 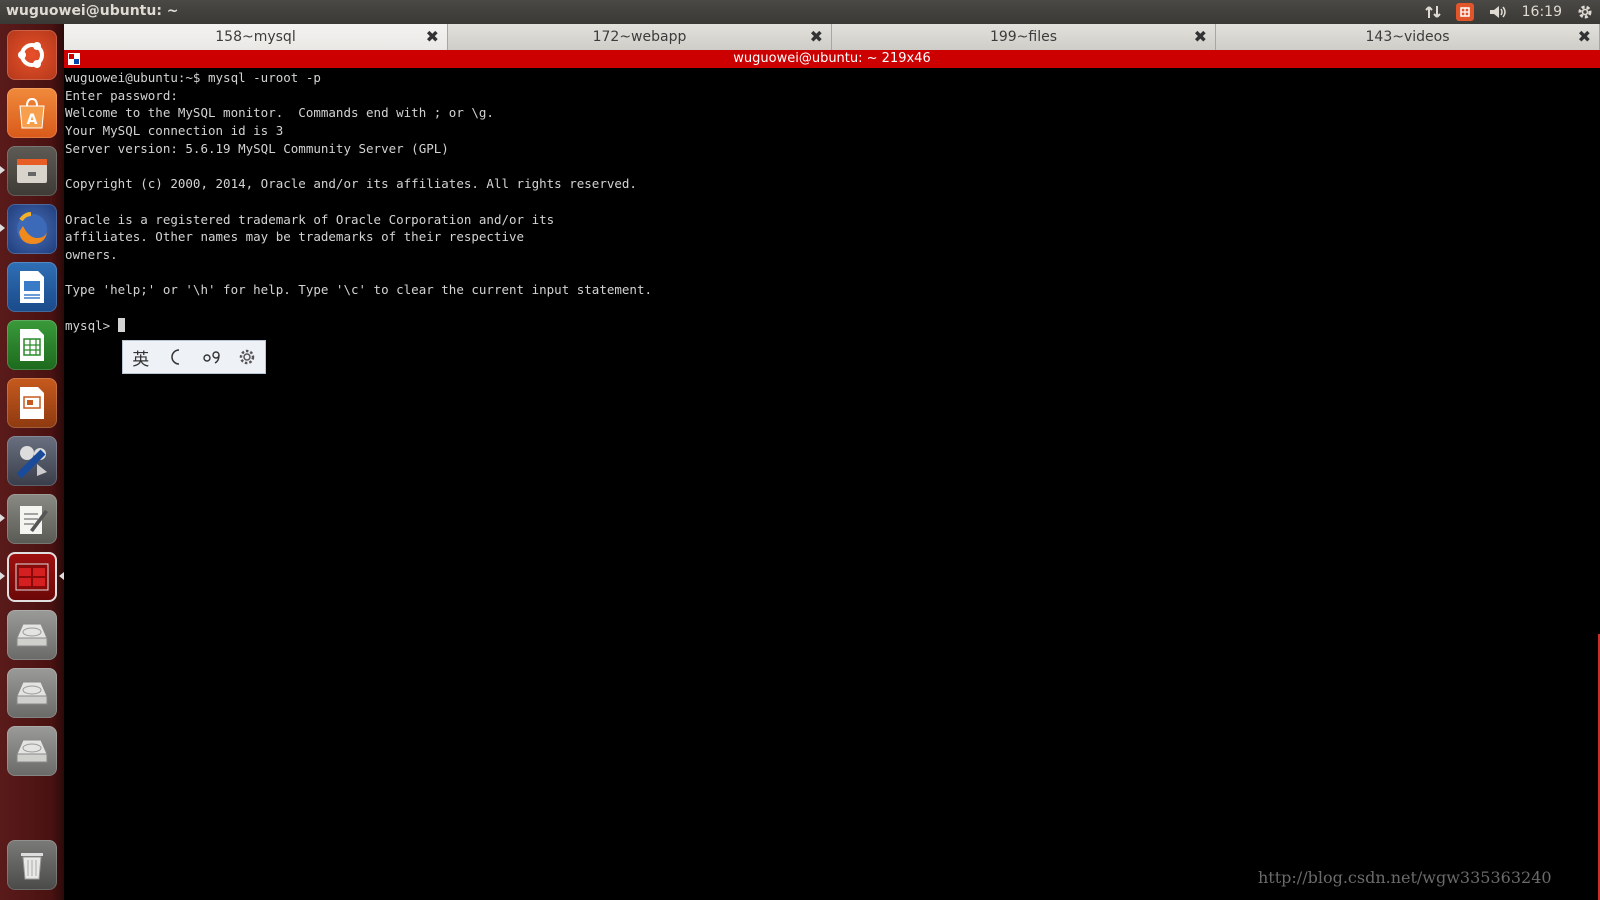 What do you see at coordinates (1405, 877) in the screenshot?
I see `watermark: http://blog.csdn.net/wgw335363240` at bounding box center [1405, 877].